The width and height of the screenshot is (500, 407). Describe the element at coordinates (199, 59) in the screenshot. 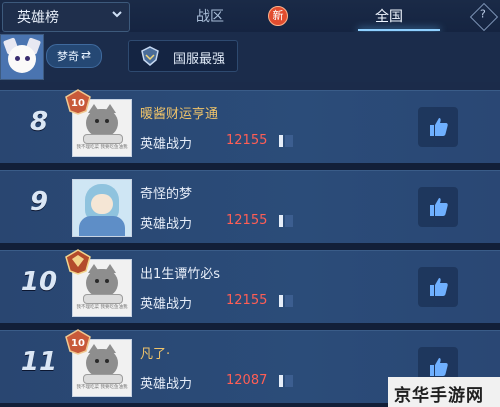

I see `region-label: 国服最强` at that location.